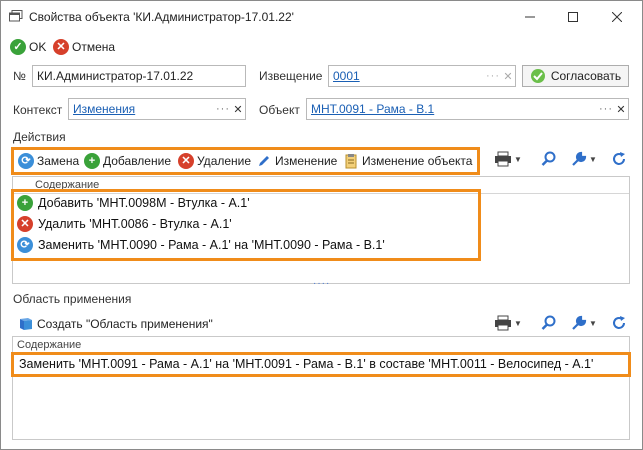 Image resolution: width=643 pixels, height=450 pixels. What do you see at coordinates (16, 16) in the screenshot?
I see `window-copy-icon` at bounding box center [16, 16].